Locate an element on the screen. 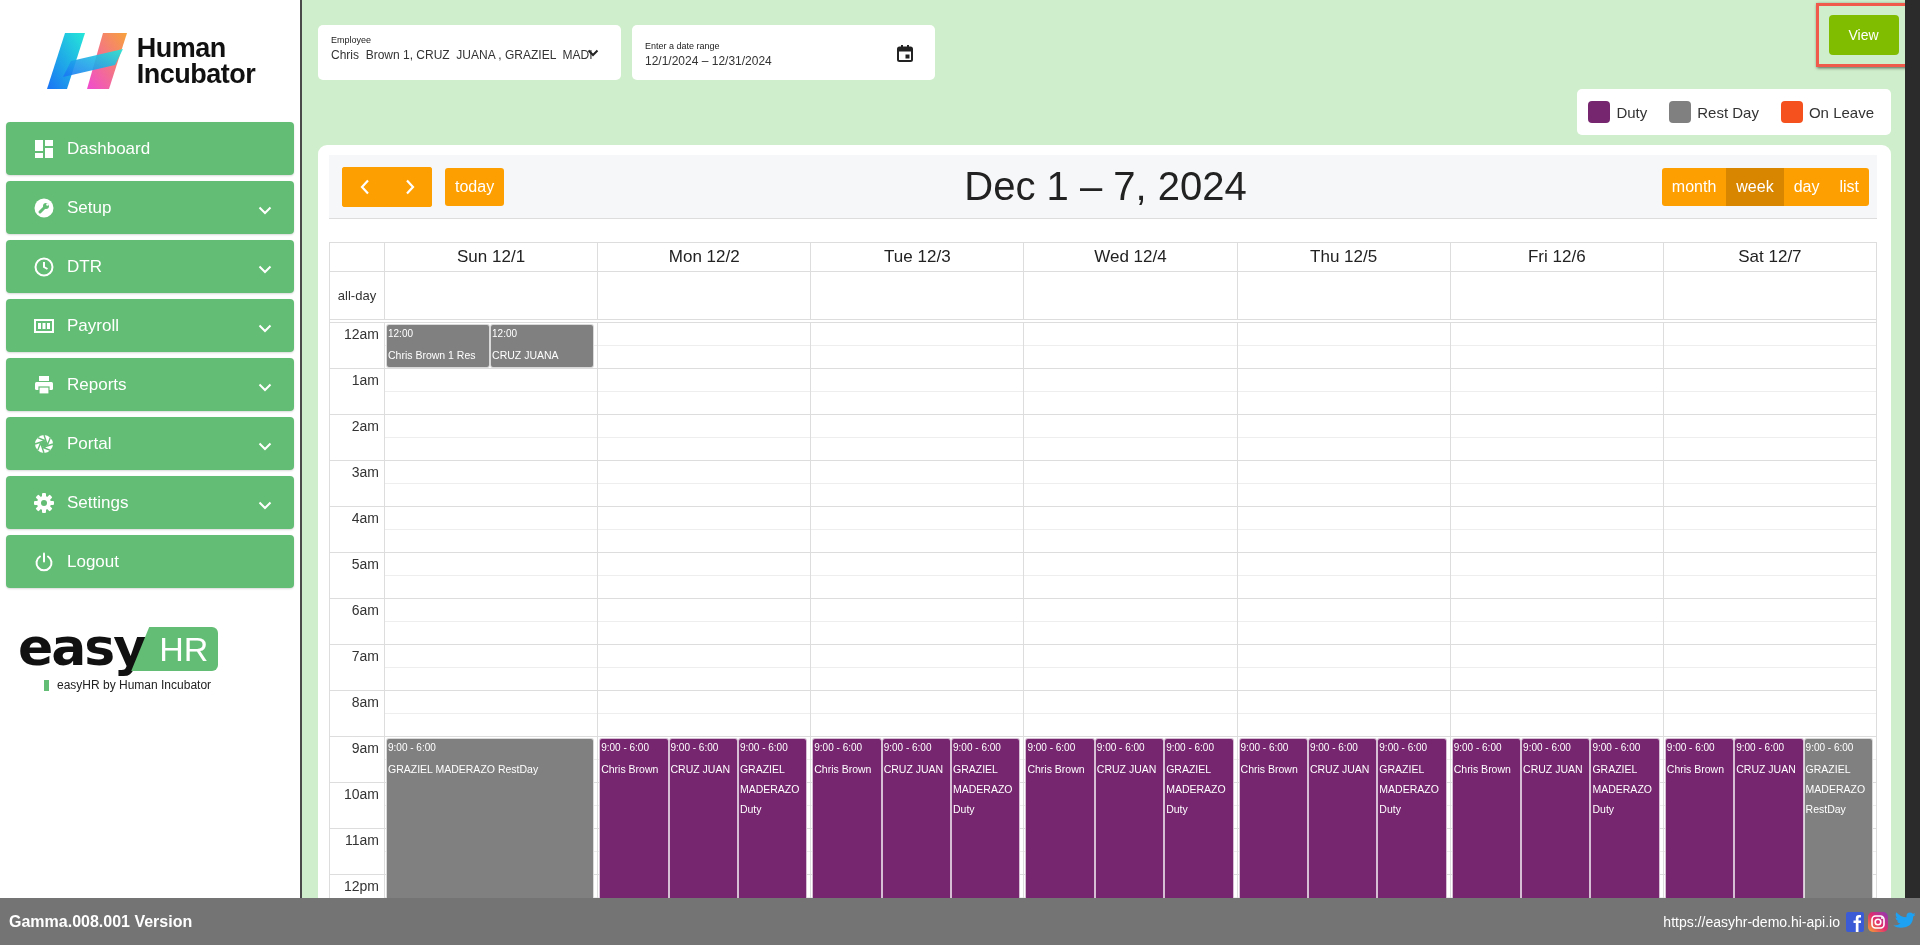 This screenshot has width=1920, height=945. time-label: 2am is located at coordinates (365, 426).